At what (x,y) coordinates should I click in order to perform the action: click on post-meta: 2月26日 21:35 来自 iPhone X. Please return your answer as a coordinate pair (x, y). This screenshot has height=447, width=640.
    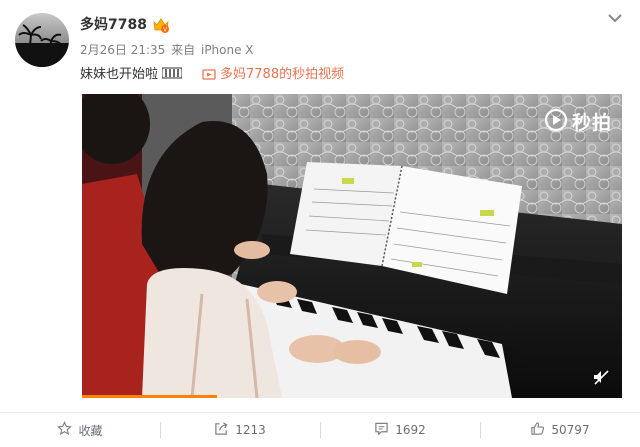
    Looking at the image, I should click on (168, 50).